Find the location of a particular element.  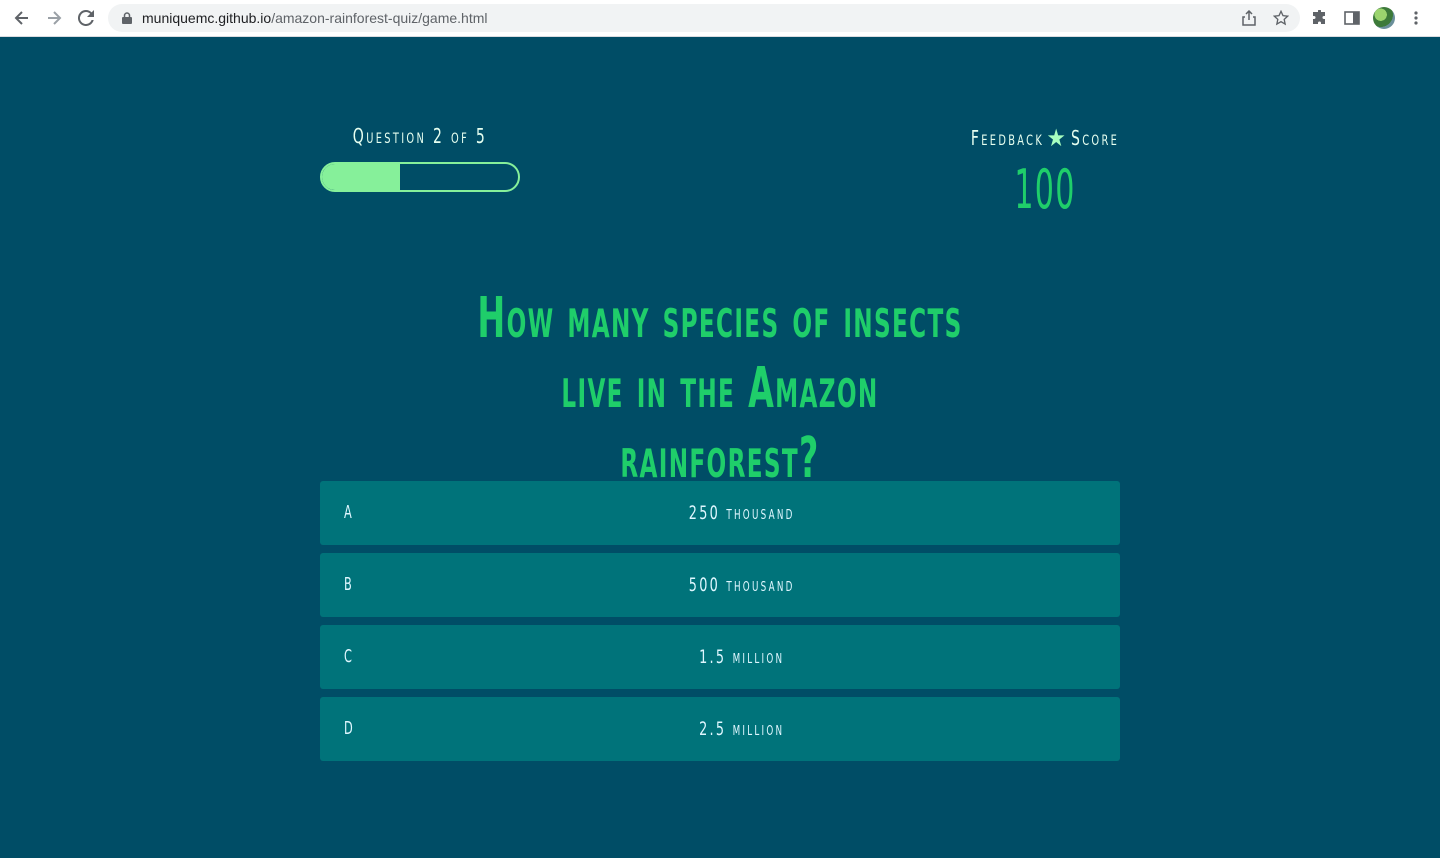

kebab-menu-icon is located at coordinates (1416, 18).